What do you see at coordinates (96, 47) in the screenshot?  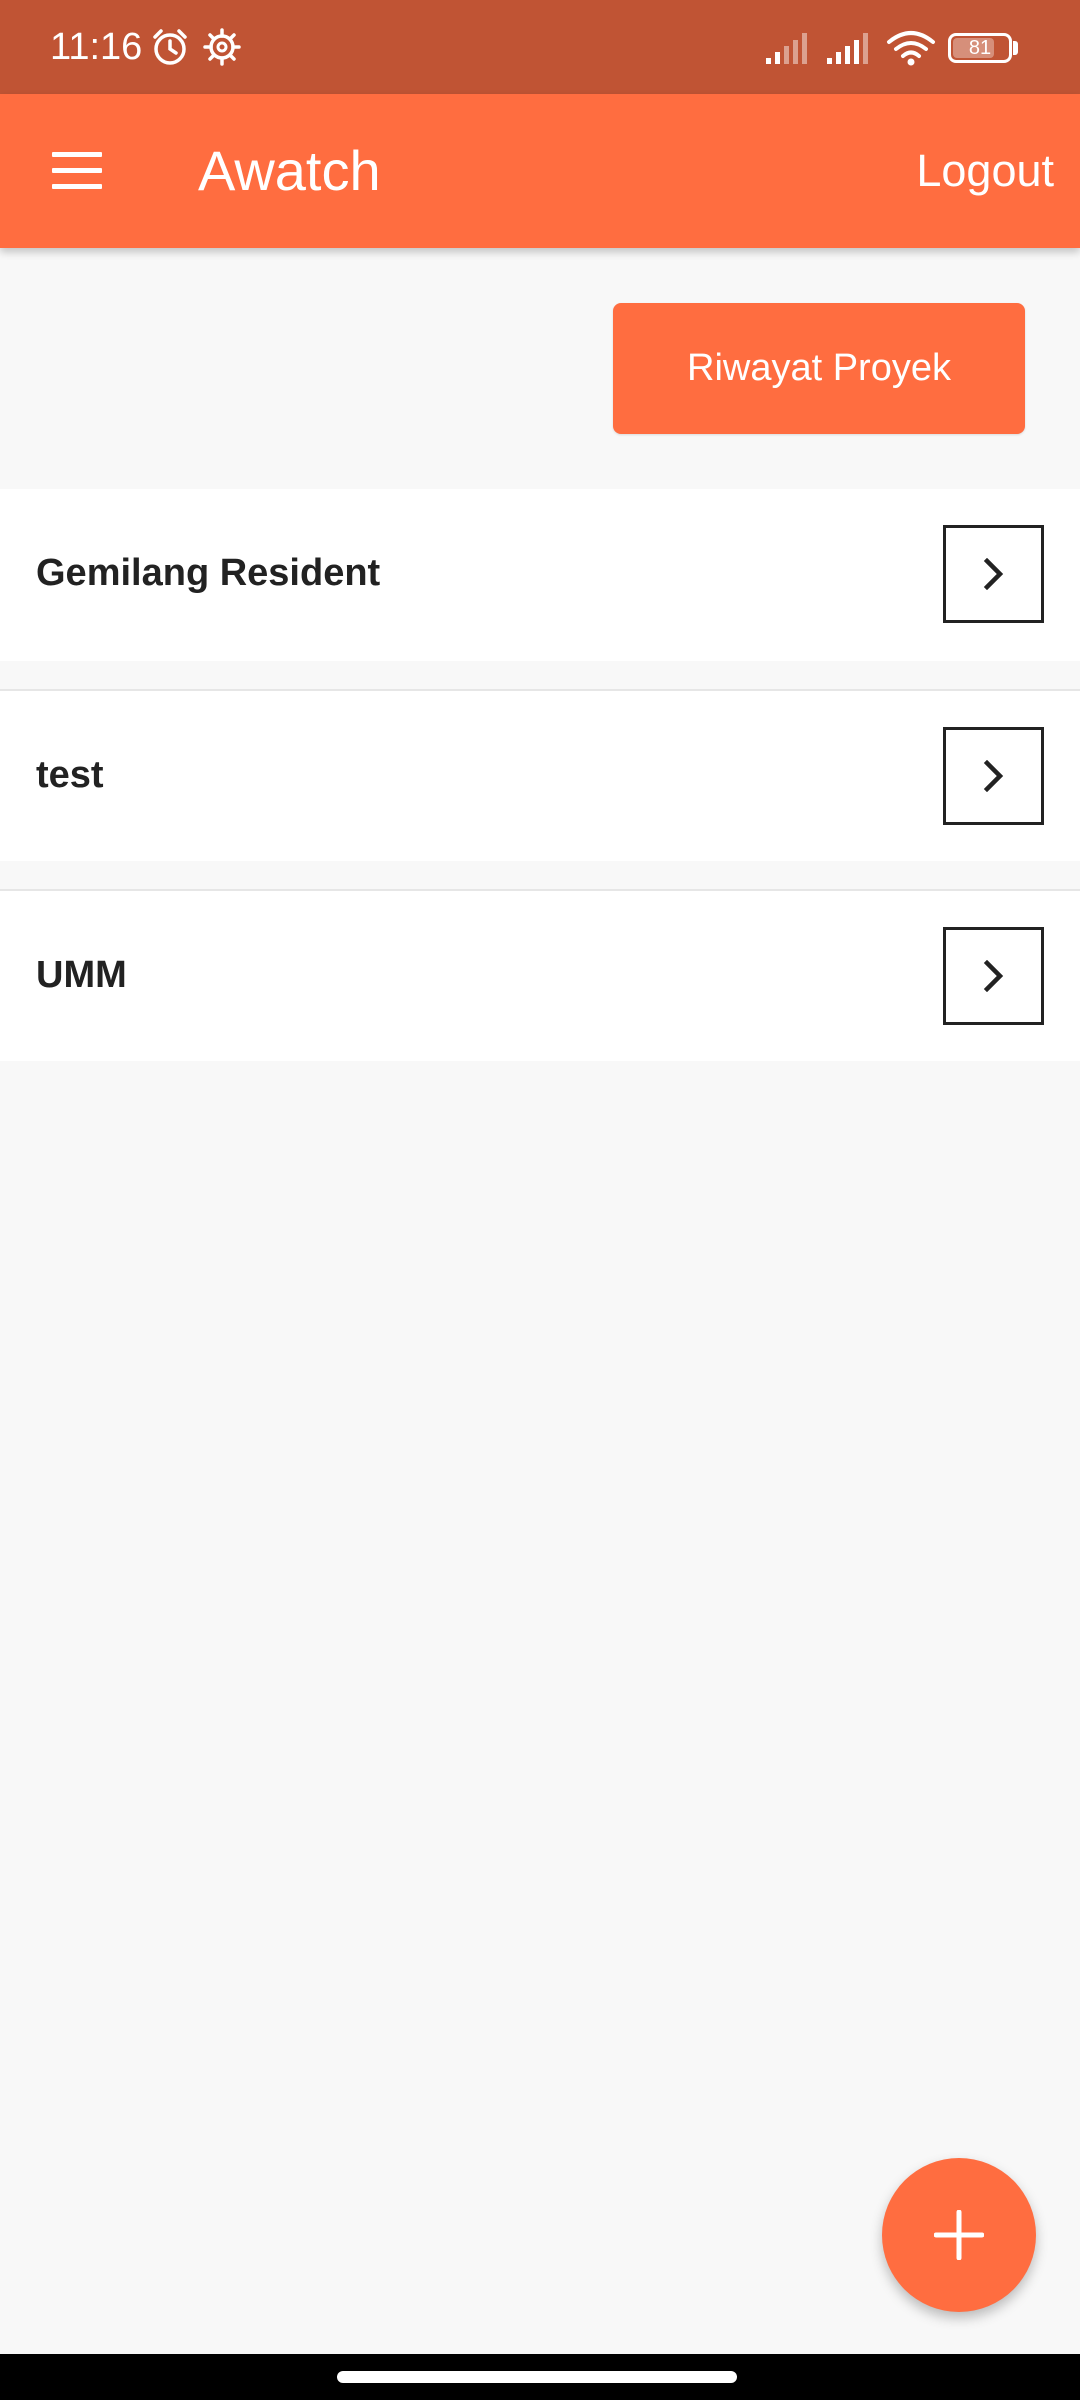 I see `status-time: 11:16` at bounding box center [96, 47].